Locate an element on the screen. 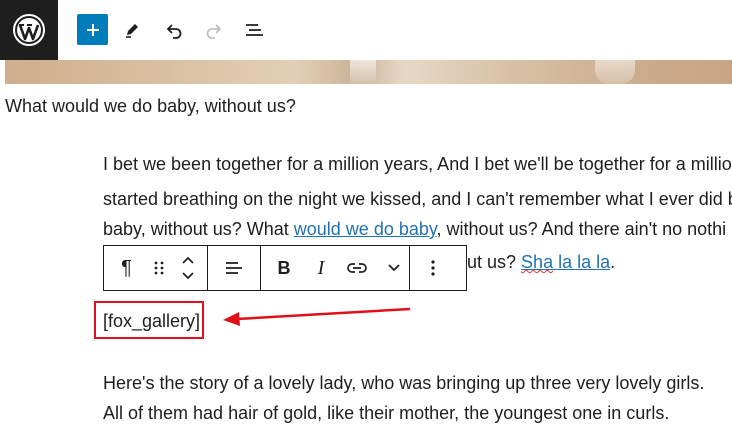  move-up-down-button is located at coordinates (188, 268).